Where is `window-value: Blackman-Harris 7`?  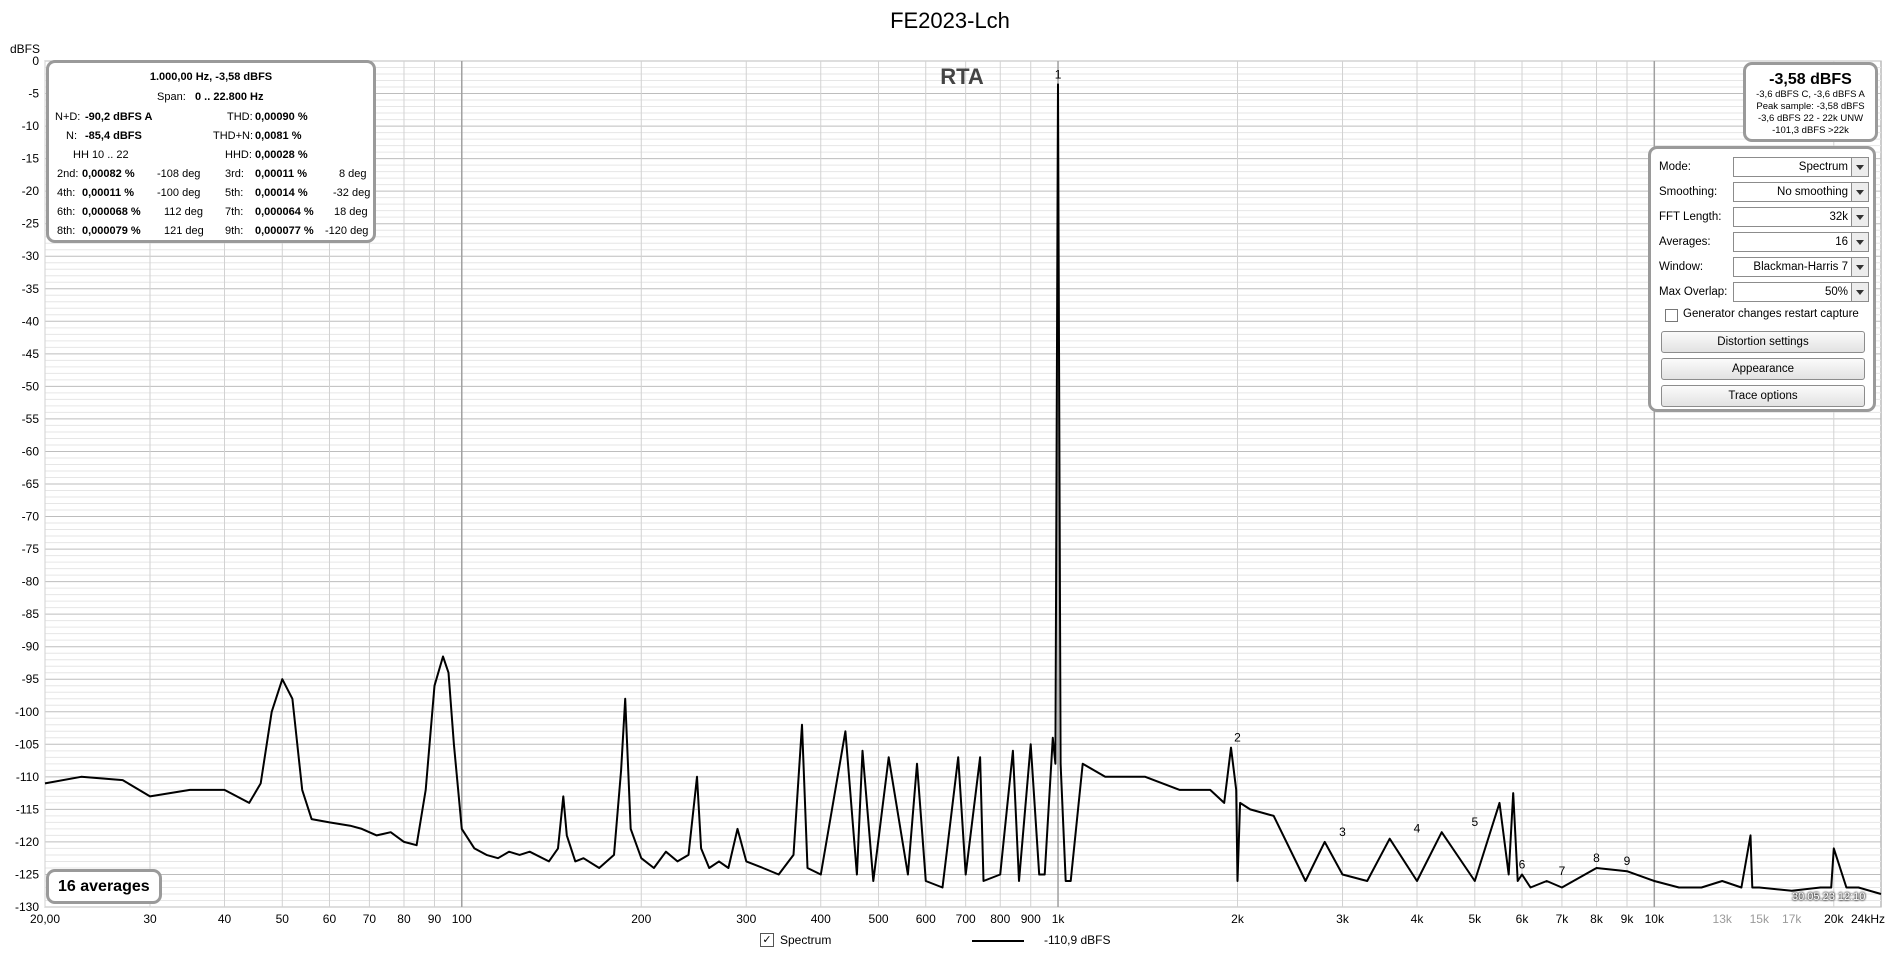
window-value: Blackman-Harris 7 is located at coordinates (1800, 267).